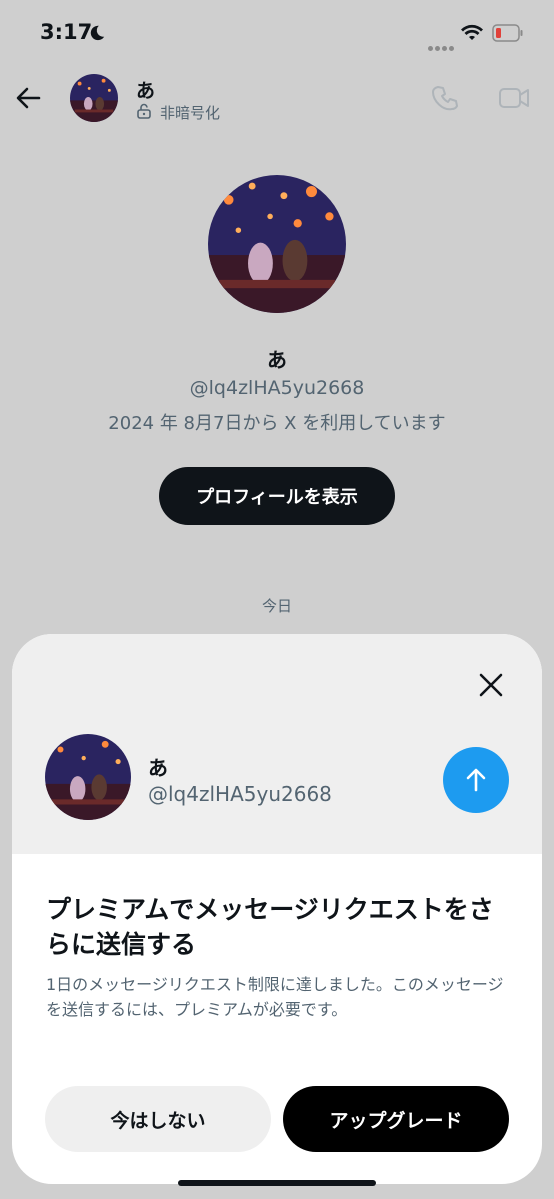 This screenshot has height=1199, width=554. What do you see at coordinates (240, 794) in the screenshot?
I see `recipient-handle: @lq4zlHA5yu2668` at bounding box center [240, 794].